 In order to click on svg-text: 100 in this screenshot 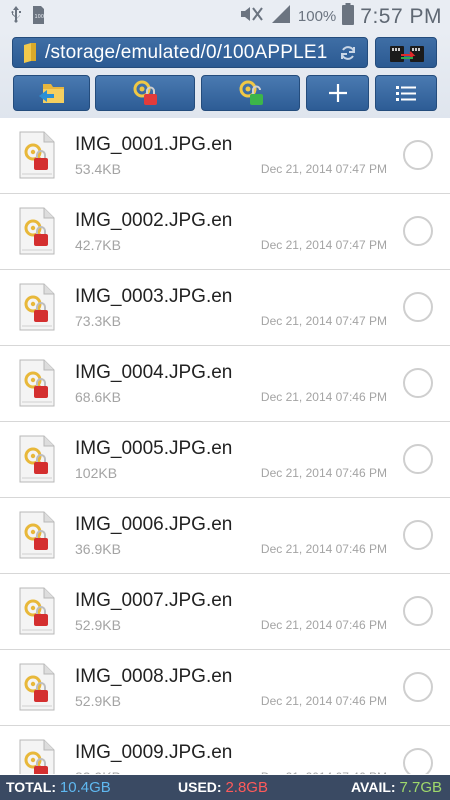, I will do `click(40, 17)`.